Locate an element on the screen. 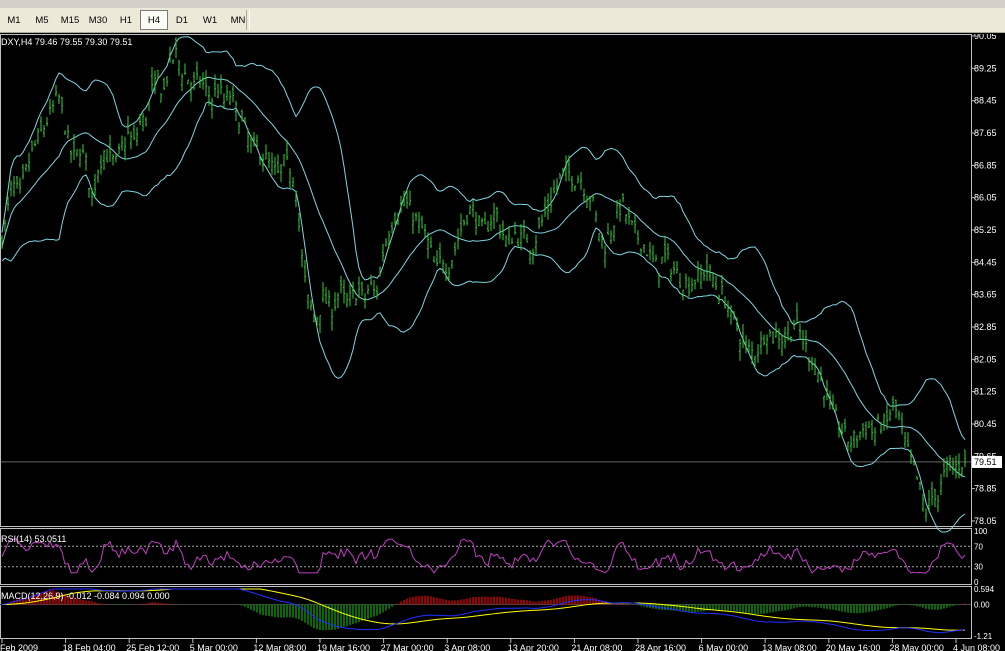 This screenshot has width=1005, height=651. price-axis-label: 83.65 is located at coordinates (985, 295).